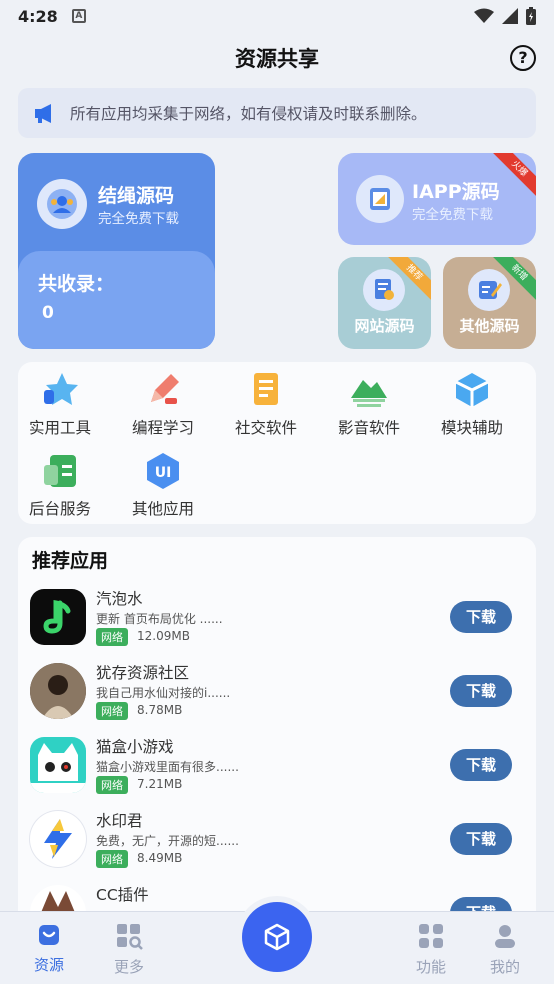 Image resolution: width=554 pixels, height=984 pixels. What do you see at coordinates (380, 199) in the screenshot?
I see `iapp-icon` at bounding box center [380, 199].